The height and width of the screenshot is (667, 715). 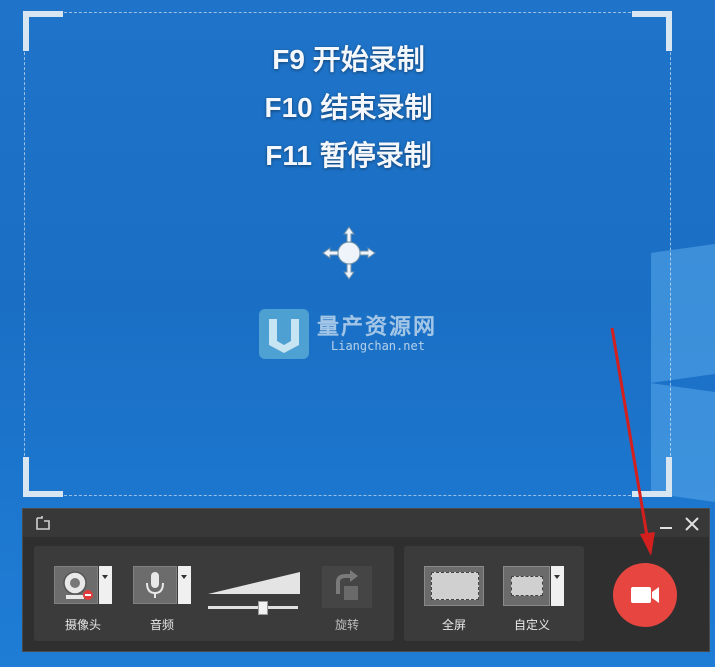 I want to click on audio-dropdown, so click(x=184, y=585).